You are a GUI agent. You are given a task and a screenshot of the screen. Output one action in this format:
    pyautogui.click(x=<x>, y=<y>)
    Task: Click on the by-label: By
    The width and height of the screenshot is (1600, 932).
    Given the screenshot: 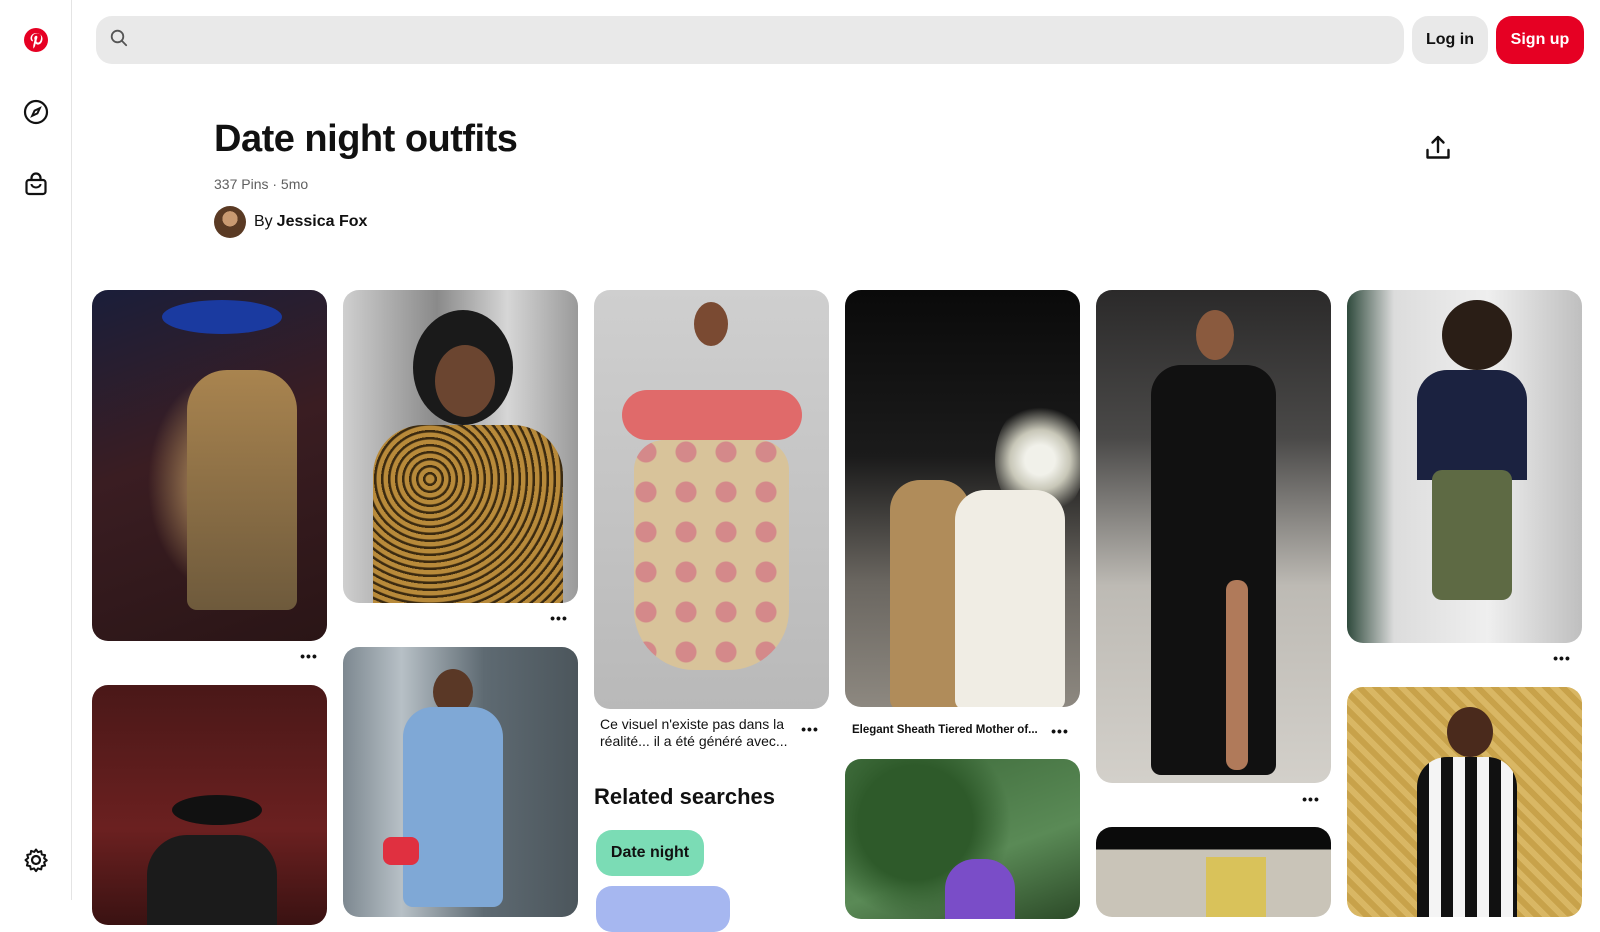 What is the action you would take?
    pyautogui.click(x=263, y=221)
    